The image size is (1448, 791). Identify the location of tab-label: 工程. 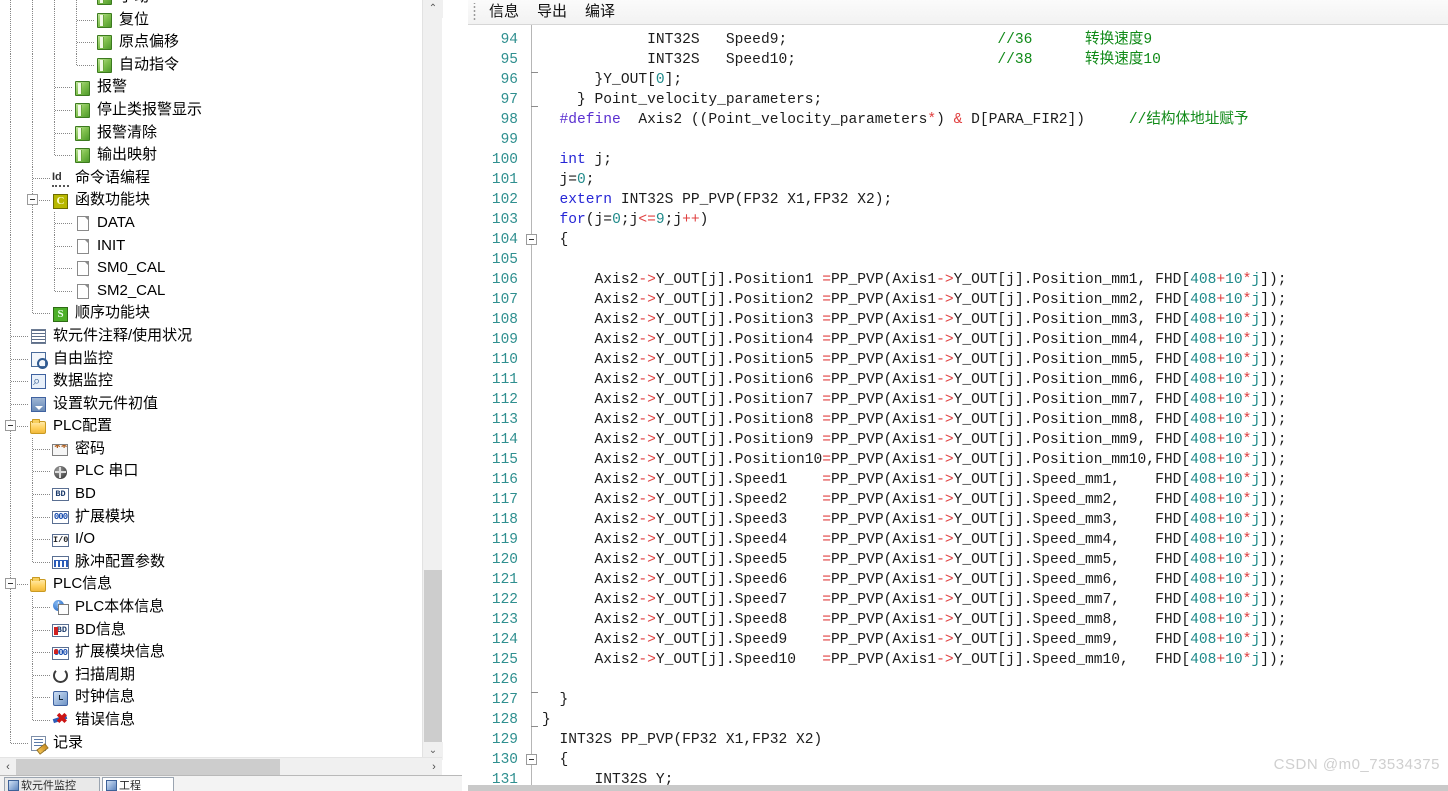
(130, 785).